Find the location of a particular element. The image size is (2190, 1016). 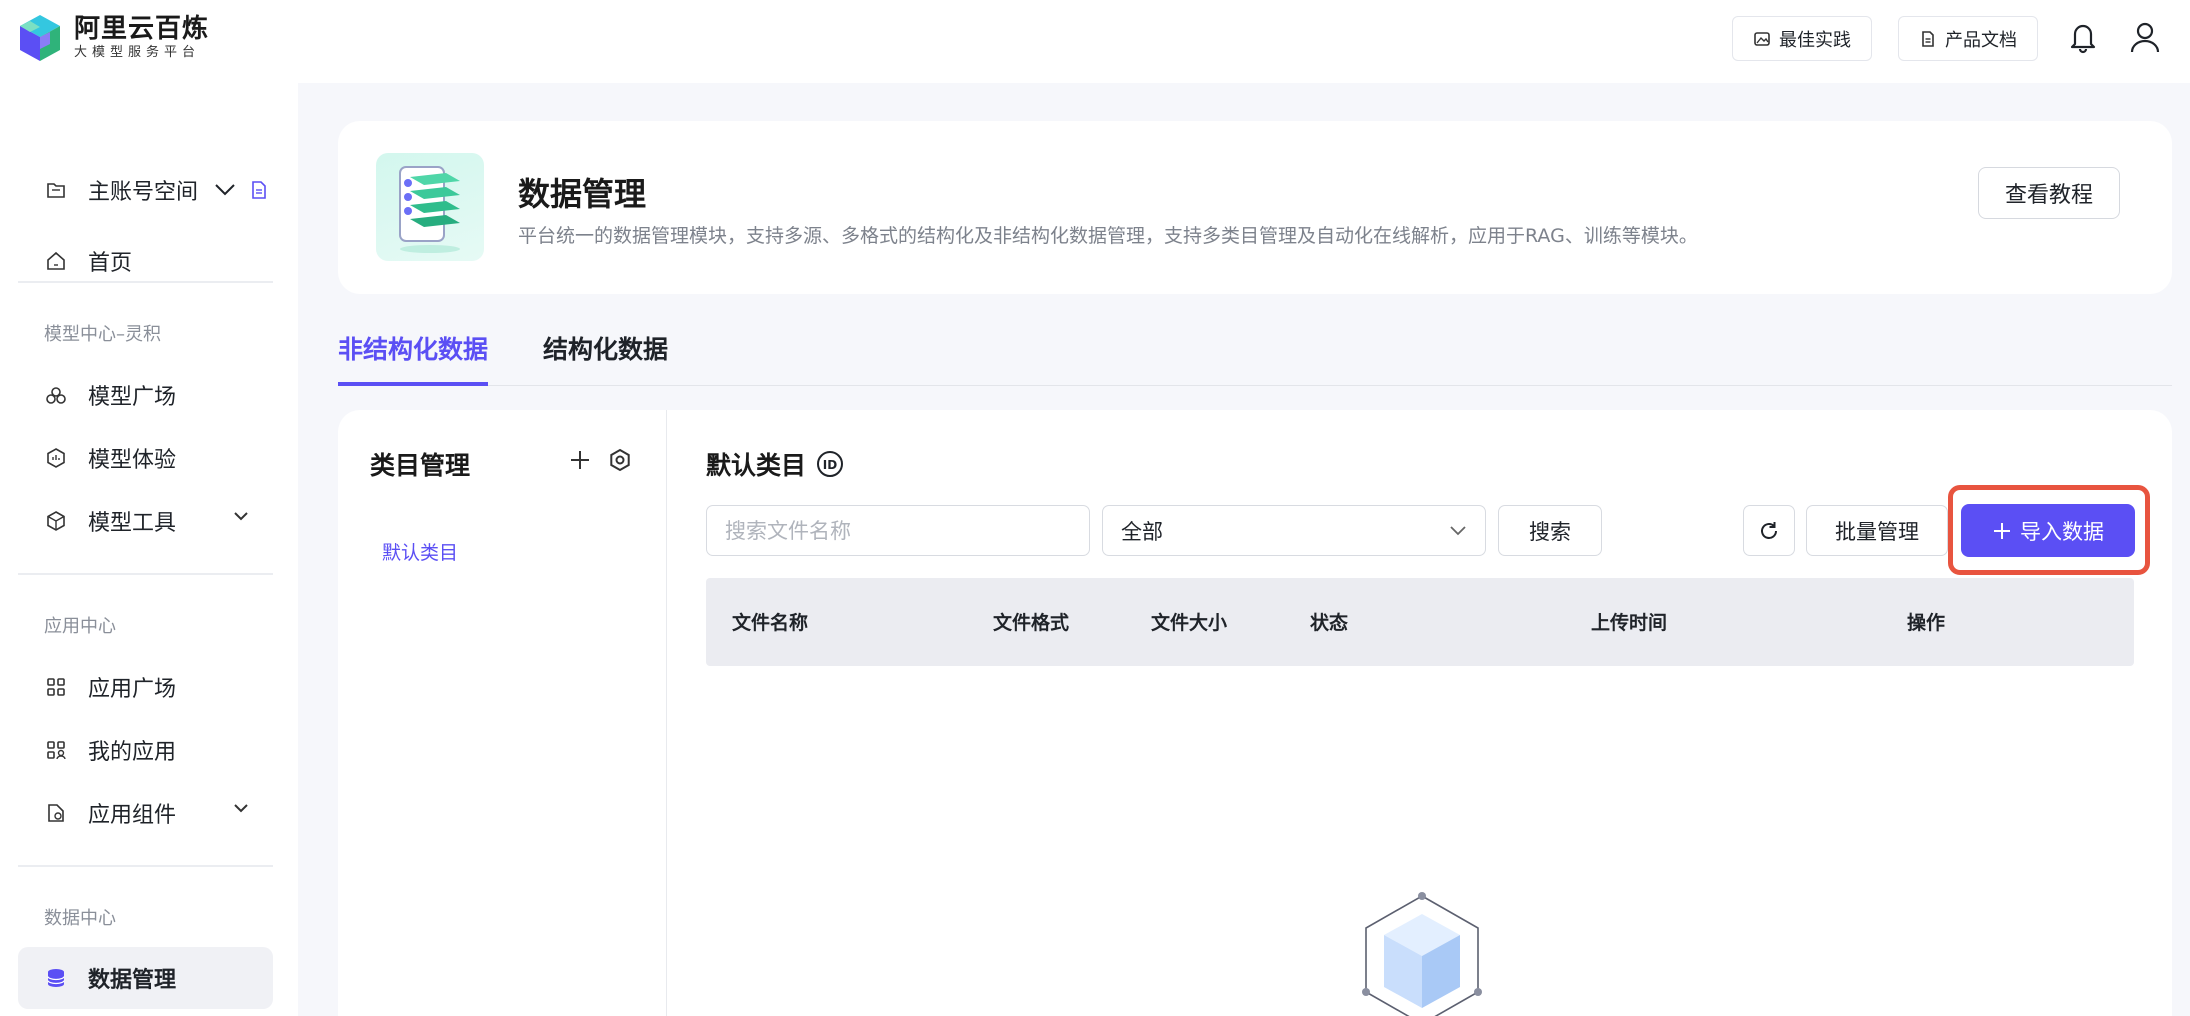

empty-state-icon is located at coordinates (1422, 954).